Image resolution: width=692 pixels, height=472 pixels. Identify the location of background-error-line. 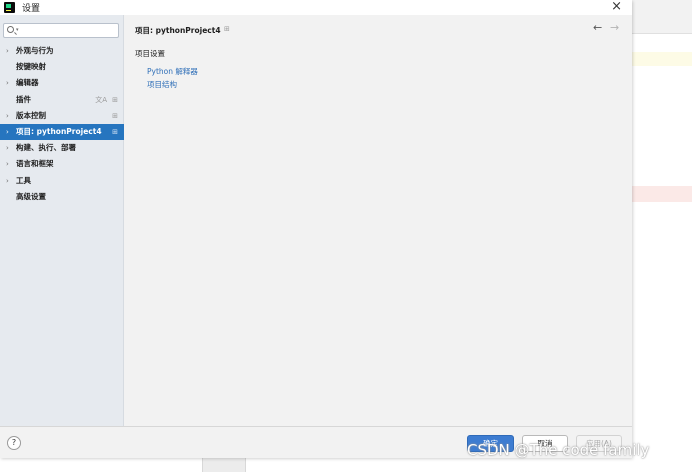
(662, 194).